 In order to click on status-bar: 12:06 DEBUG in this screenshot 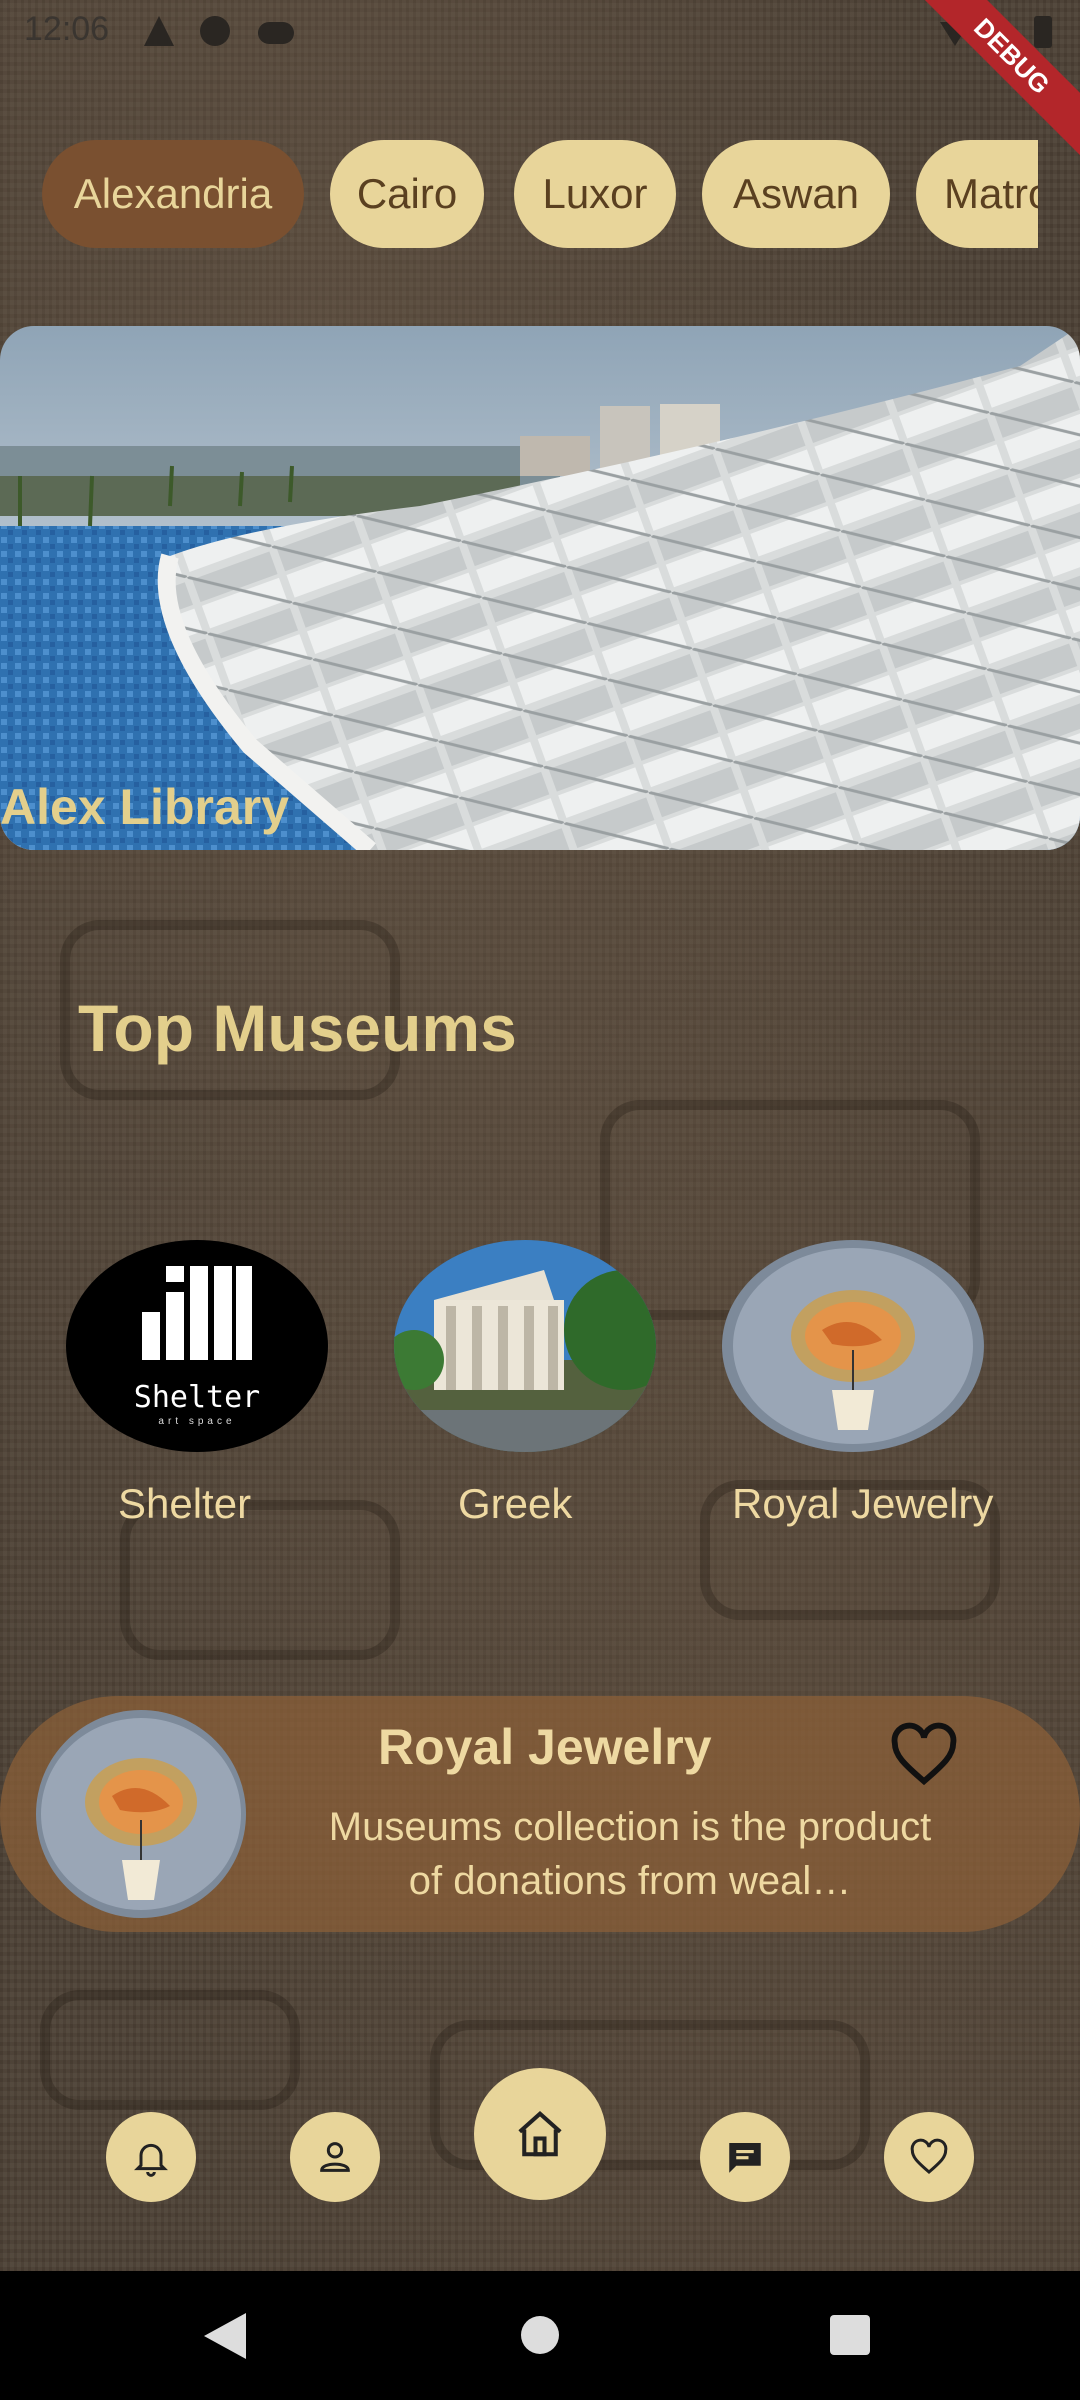, I will do `click(540, 78)`.